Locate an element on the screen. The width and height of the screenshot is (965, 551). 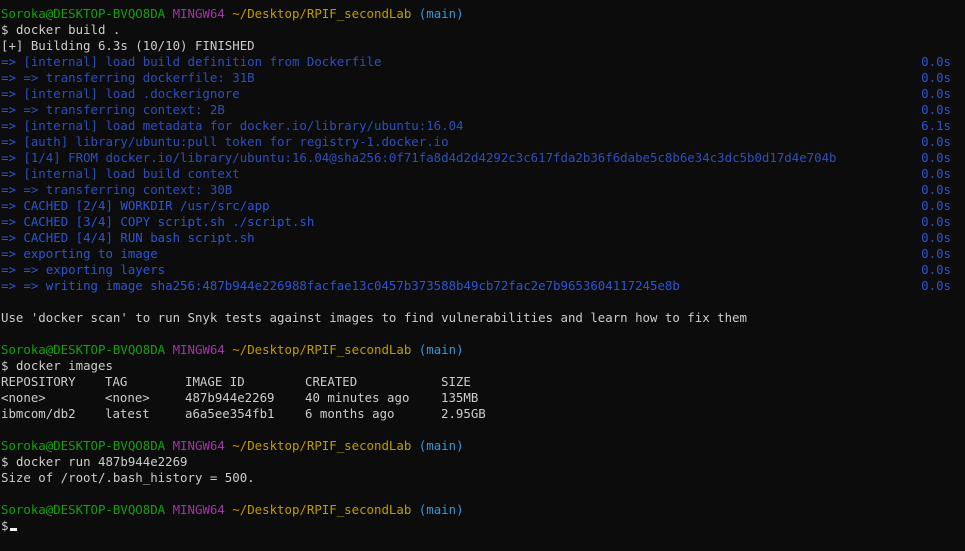
run-output: Size of /root/.bash_history = 500. is located at coordinates (128, 477).